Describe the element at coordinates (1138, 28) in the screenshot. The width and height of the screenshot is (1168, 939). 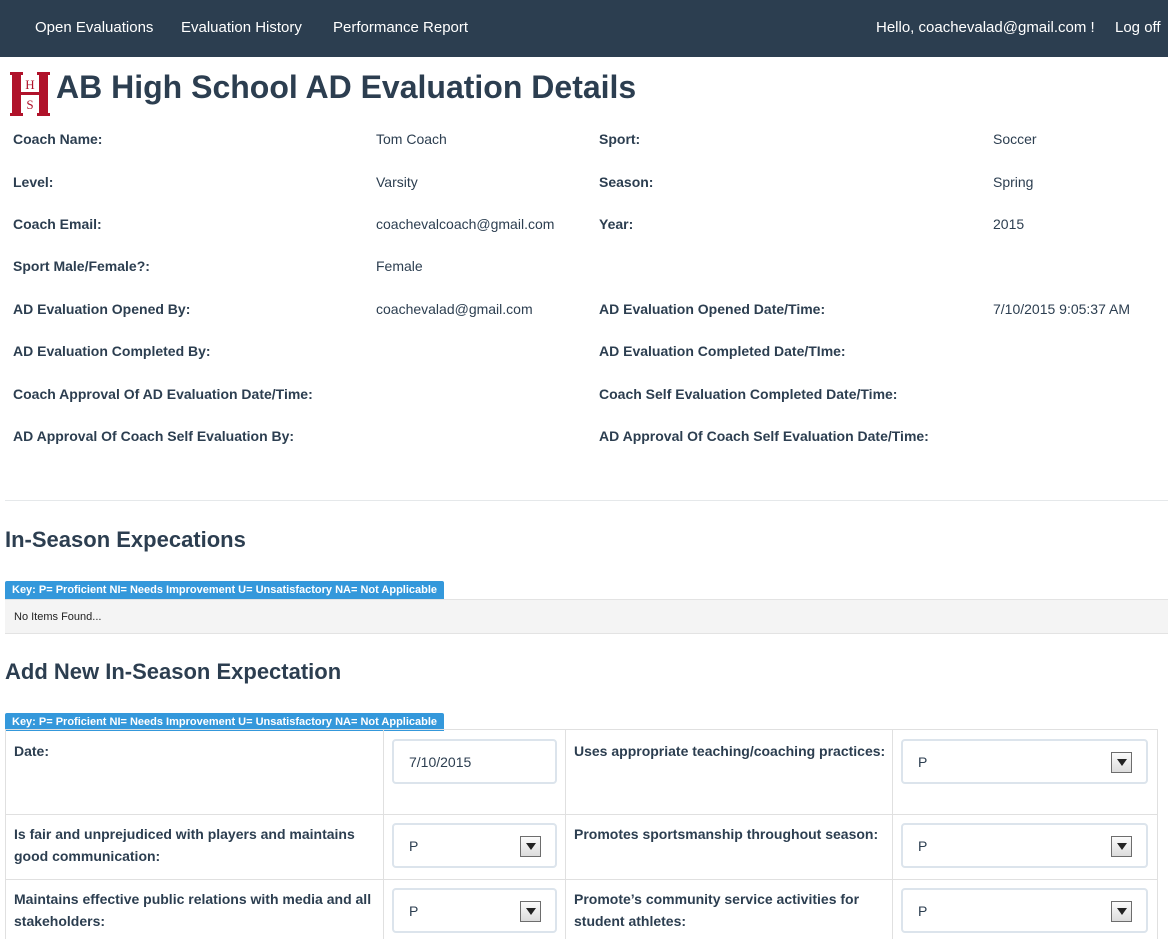
I see `logoff-link: Log off` at that location.